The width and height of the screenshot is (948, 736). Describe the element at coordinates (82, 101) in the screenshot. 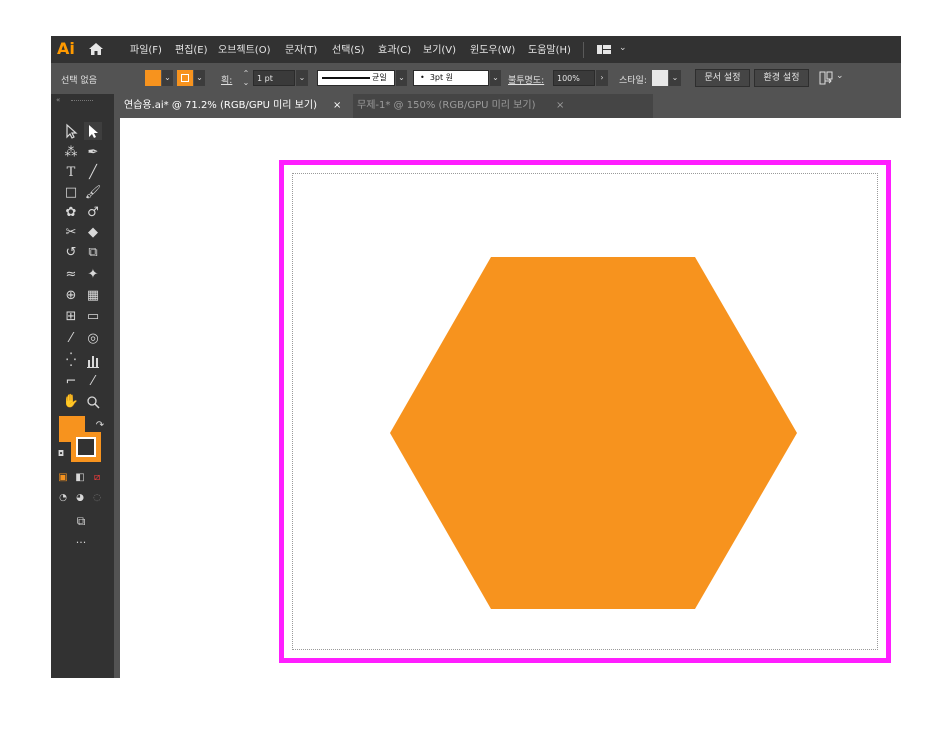

I see `panel-grip` at that location.